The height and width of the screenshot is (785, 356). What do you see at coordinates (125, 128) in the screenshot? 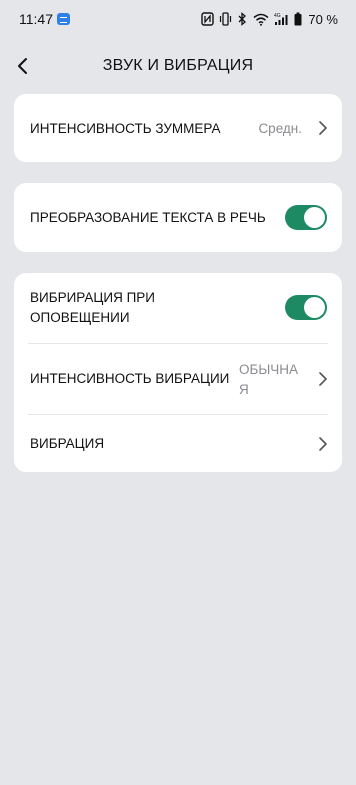
I see `buzzer-intensity-label: ИНТЕНСИВНОСТЬ ЗУММЕРА` at bounding box center [125, 128].